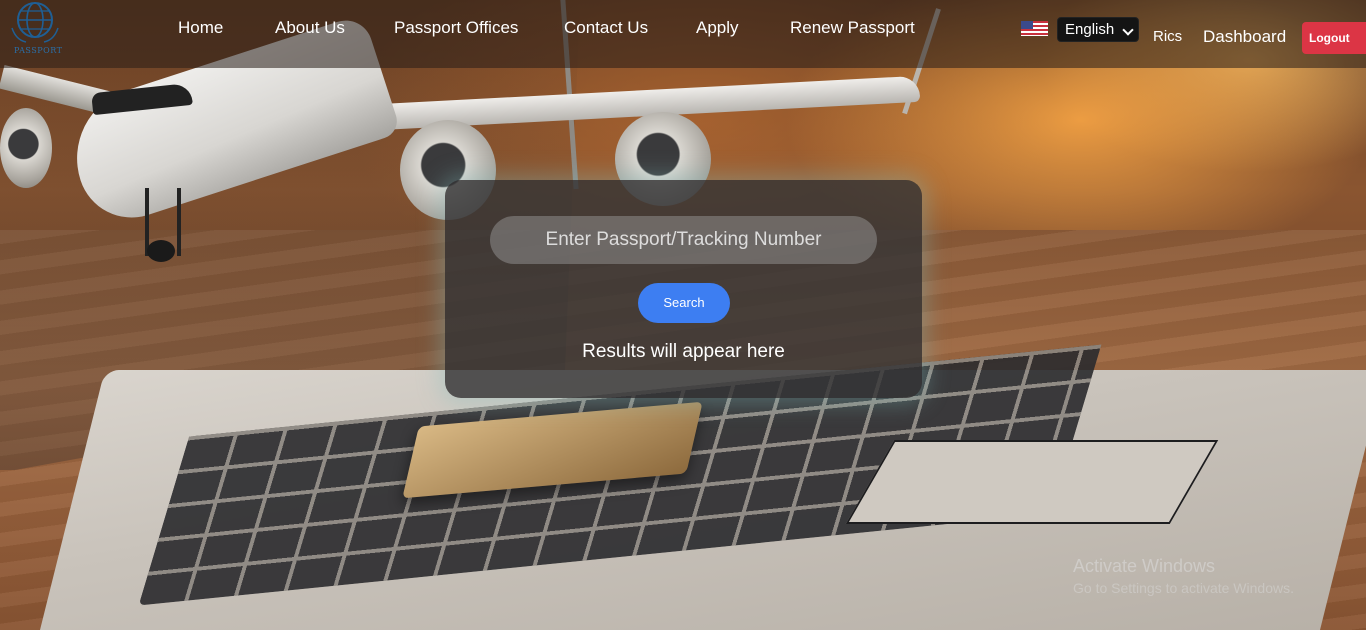  I want to click on plane-engine-left, so click(26, 148).